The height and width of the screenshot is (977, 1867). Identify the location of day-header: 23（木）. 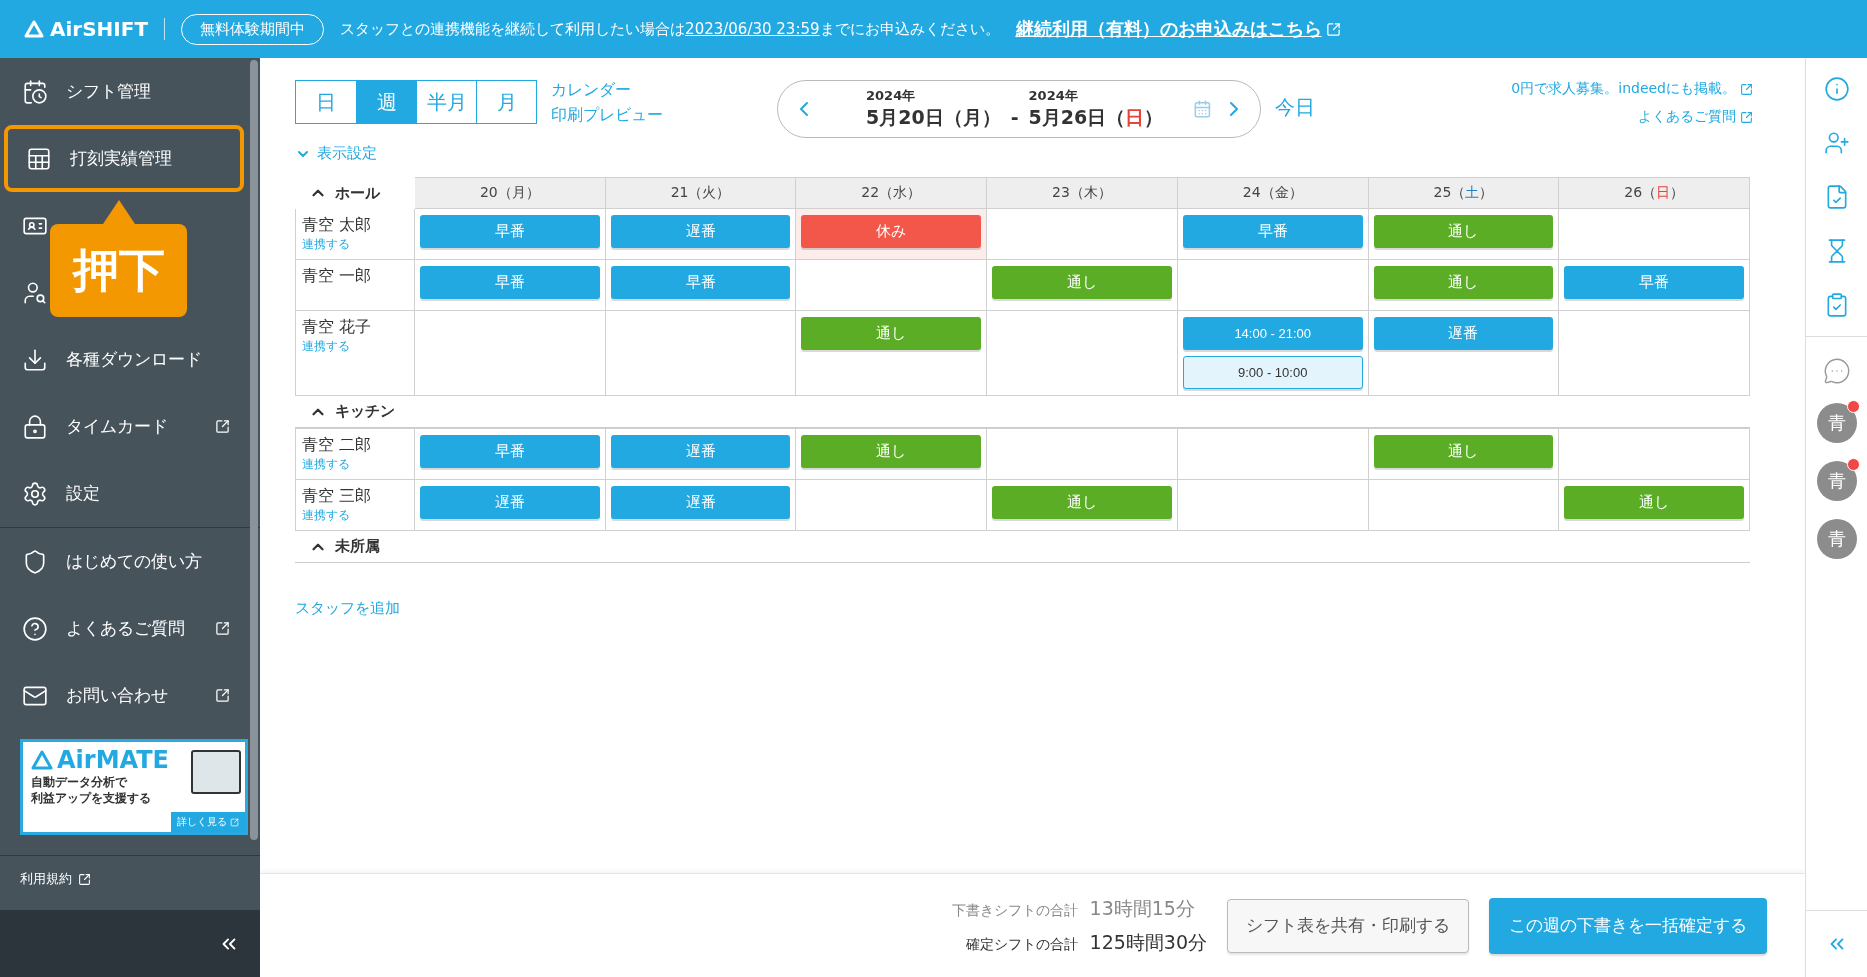
(1082, 193).